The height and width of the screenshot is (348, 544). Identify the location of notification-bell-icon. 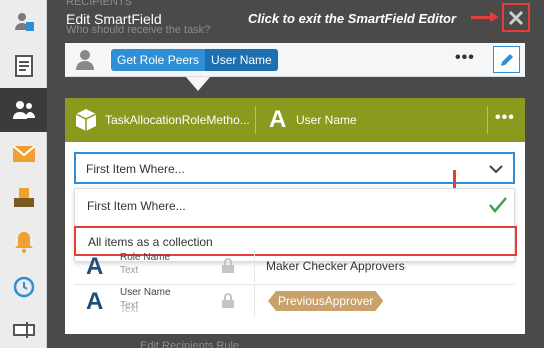
(23, 242).